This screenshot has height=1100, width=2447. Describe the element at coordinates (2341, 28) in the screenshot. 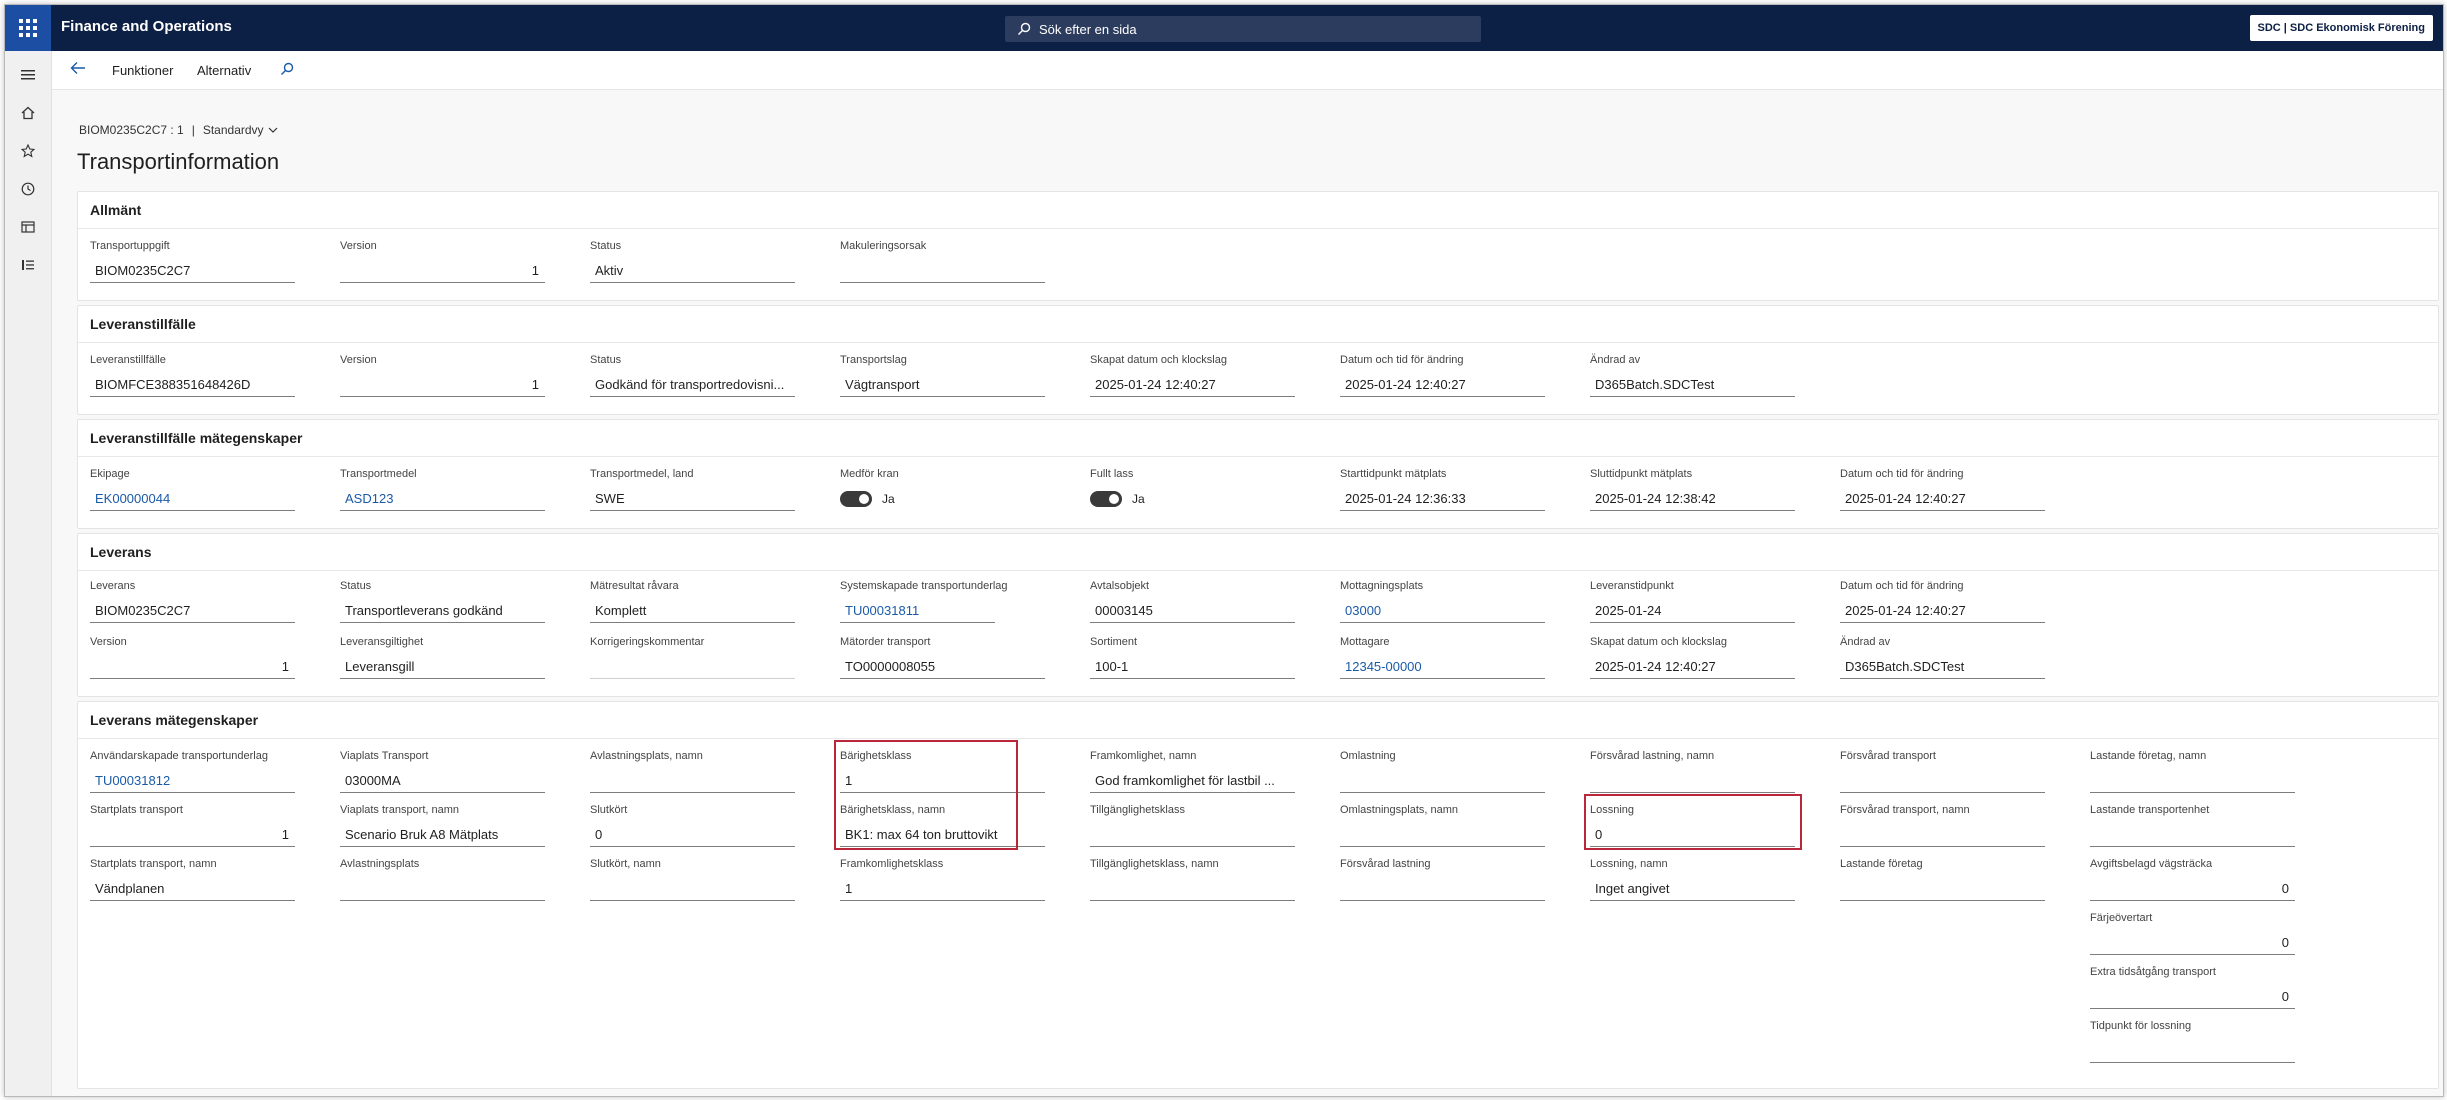

I see `company-selector: SDC | SDC Ekonomisk Förening` at that location.